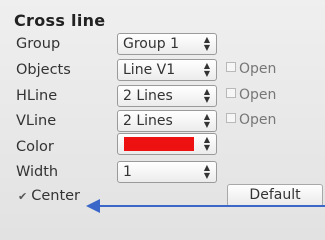  Describe the element at coordinates (205, 206) in the screenshot. I see `pointer-arrow-icon` at that location.